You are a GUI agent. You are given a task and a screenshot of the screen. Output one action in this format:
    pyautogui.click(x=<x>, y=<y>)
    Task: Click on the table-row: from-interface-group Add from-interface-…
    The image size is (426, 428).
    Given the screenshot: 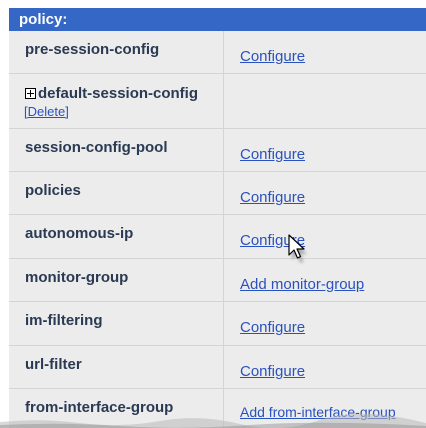 What is the action you would take?
    pyautogui.click(x=217, y=408)
    